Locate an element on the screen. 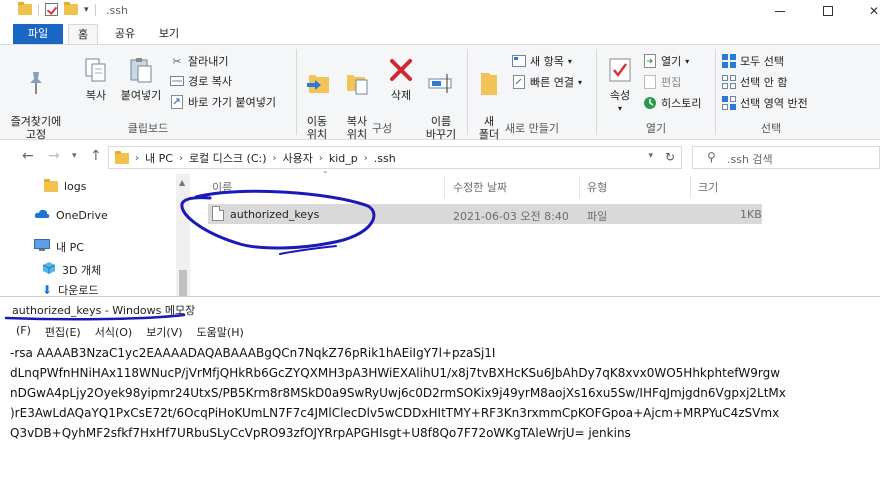  select-group: 모두 선택 선택 안 함 선택 영역 반전 선택 is located at coordinates (771, 92).